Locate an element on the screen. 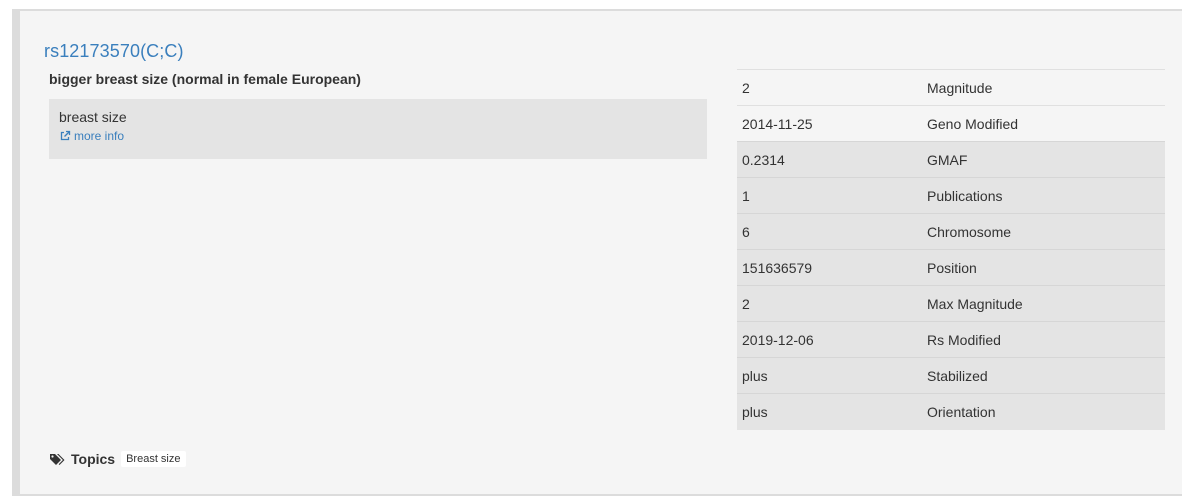 This screenshot has height=502, width=1182. attribute-label: GMAF is located at coordinates (1043, 159).